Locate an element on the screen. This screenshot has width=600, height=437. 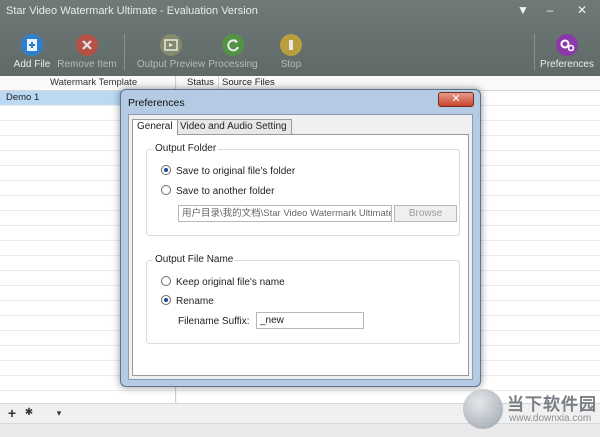
remove-item-label: Remove Item is located at coordinates (87, 64).